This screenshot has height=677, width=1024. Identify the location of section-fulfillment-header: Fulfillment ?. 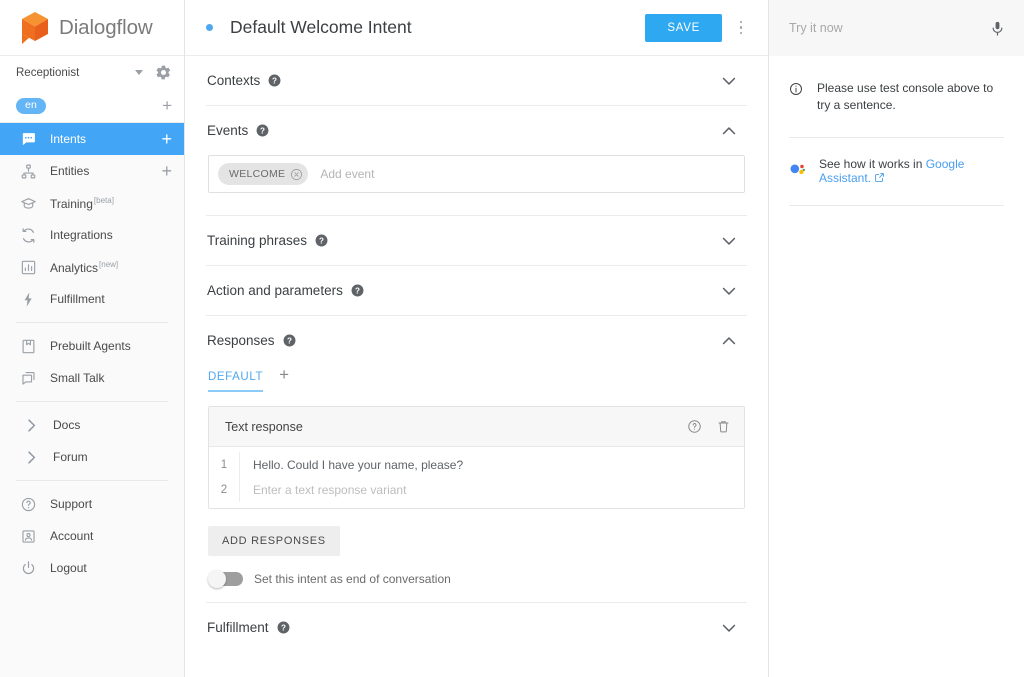
(476, 627).